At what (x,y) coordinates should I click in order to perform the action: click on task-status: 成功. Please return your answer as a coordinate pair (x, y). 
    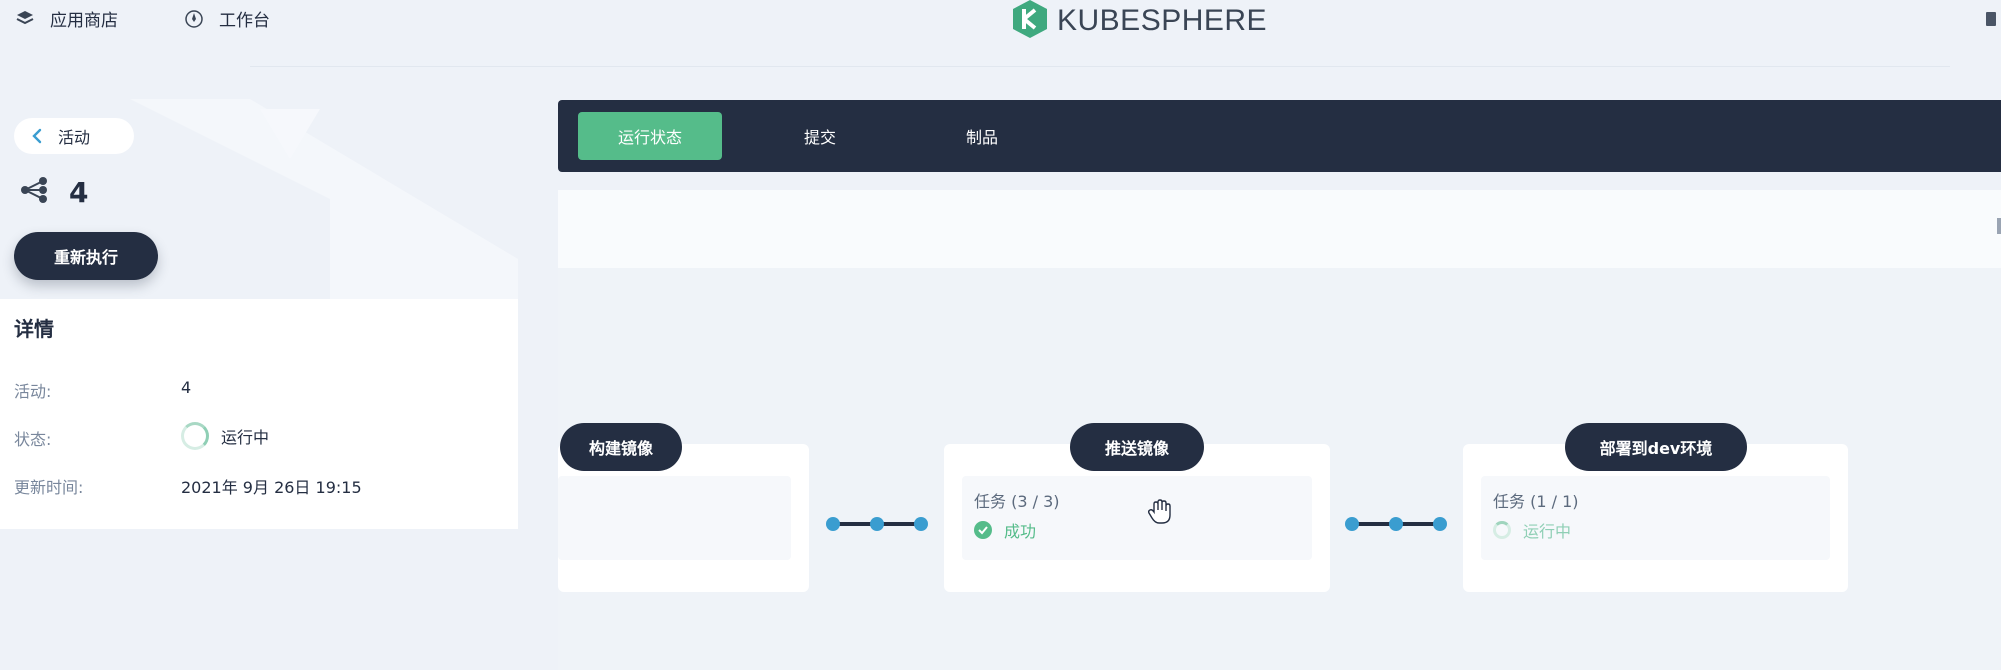
    Looking at the image, I should click on (1005, 530).